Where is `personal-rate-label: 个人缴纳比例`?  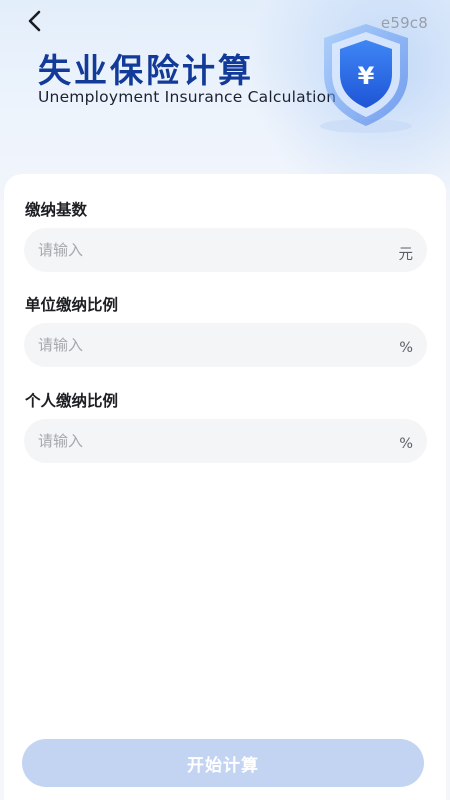 personal-rate-label: 个人缴纳比例 is located at coordinates (72, 401).